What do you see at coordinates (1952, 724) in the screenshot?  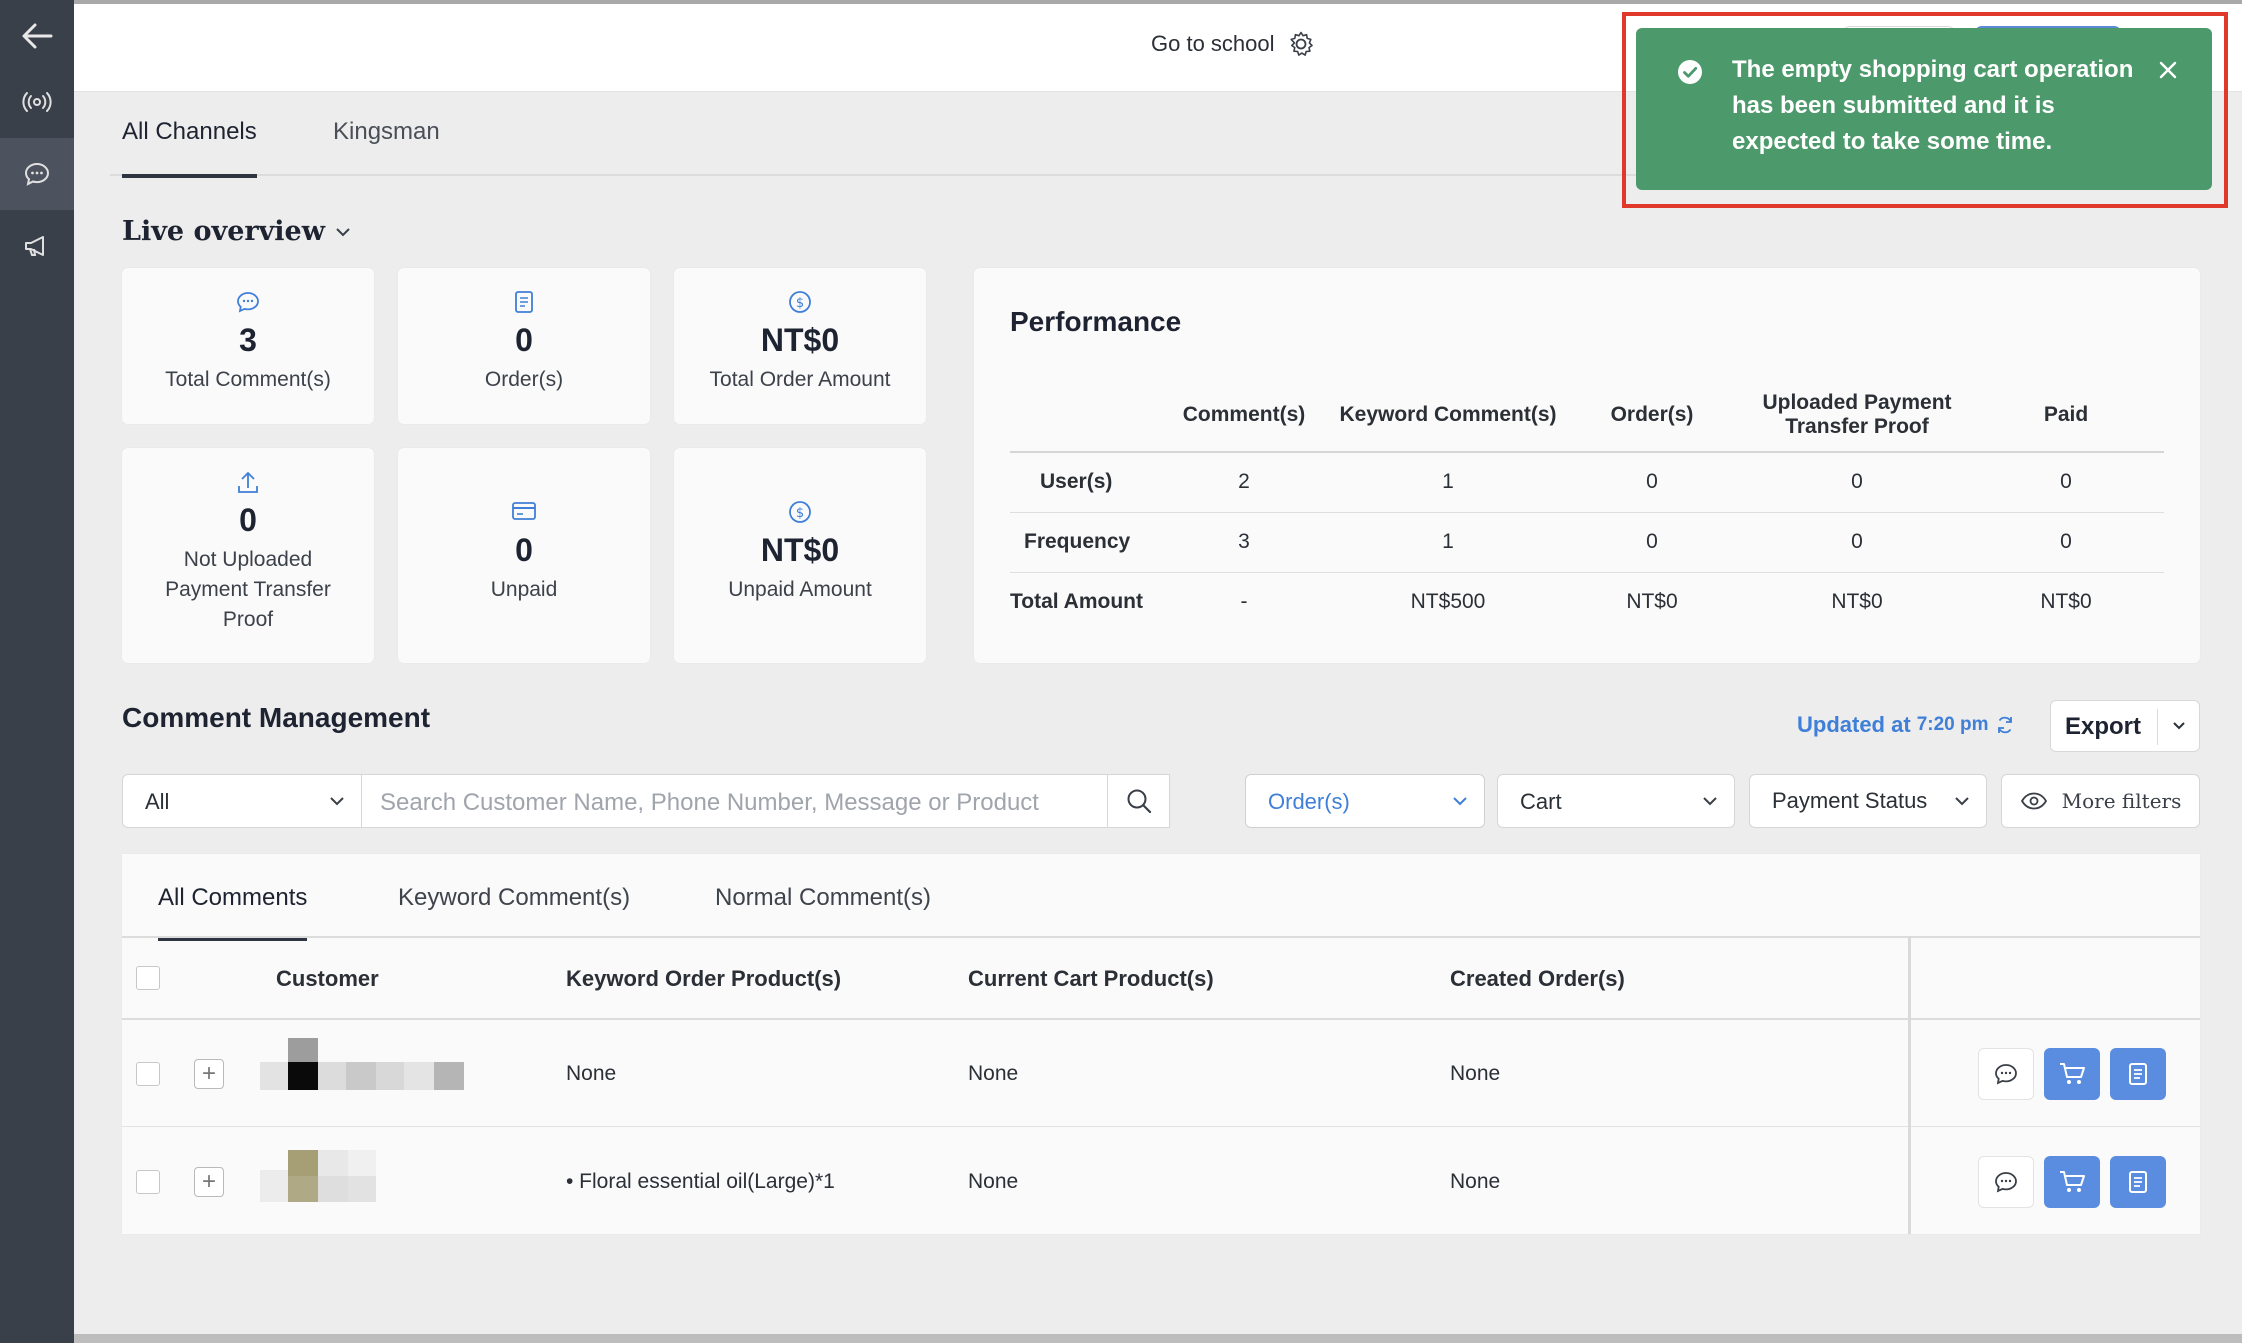 I see `updated-at-time: 7:20 pm` at bounding box center [1952, 724].